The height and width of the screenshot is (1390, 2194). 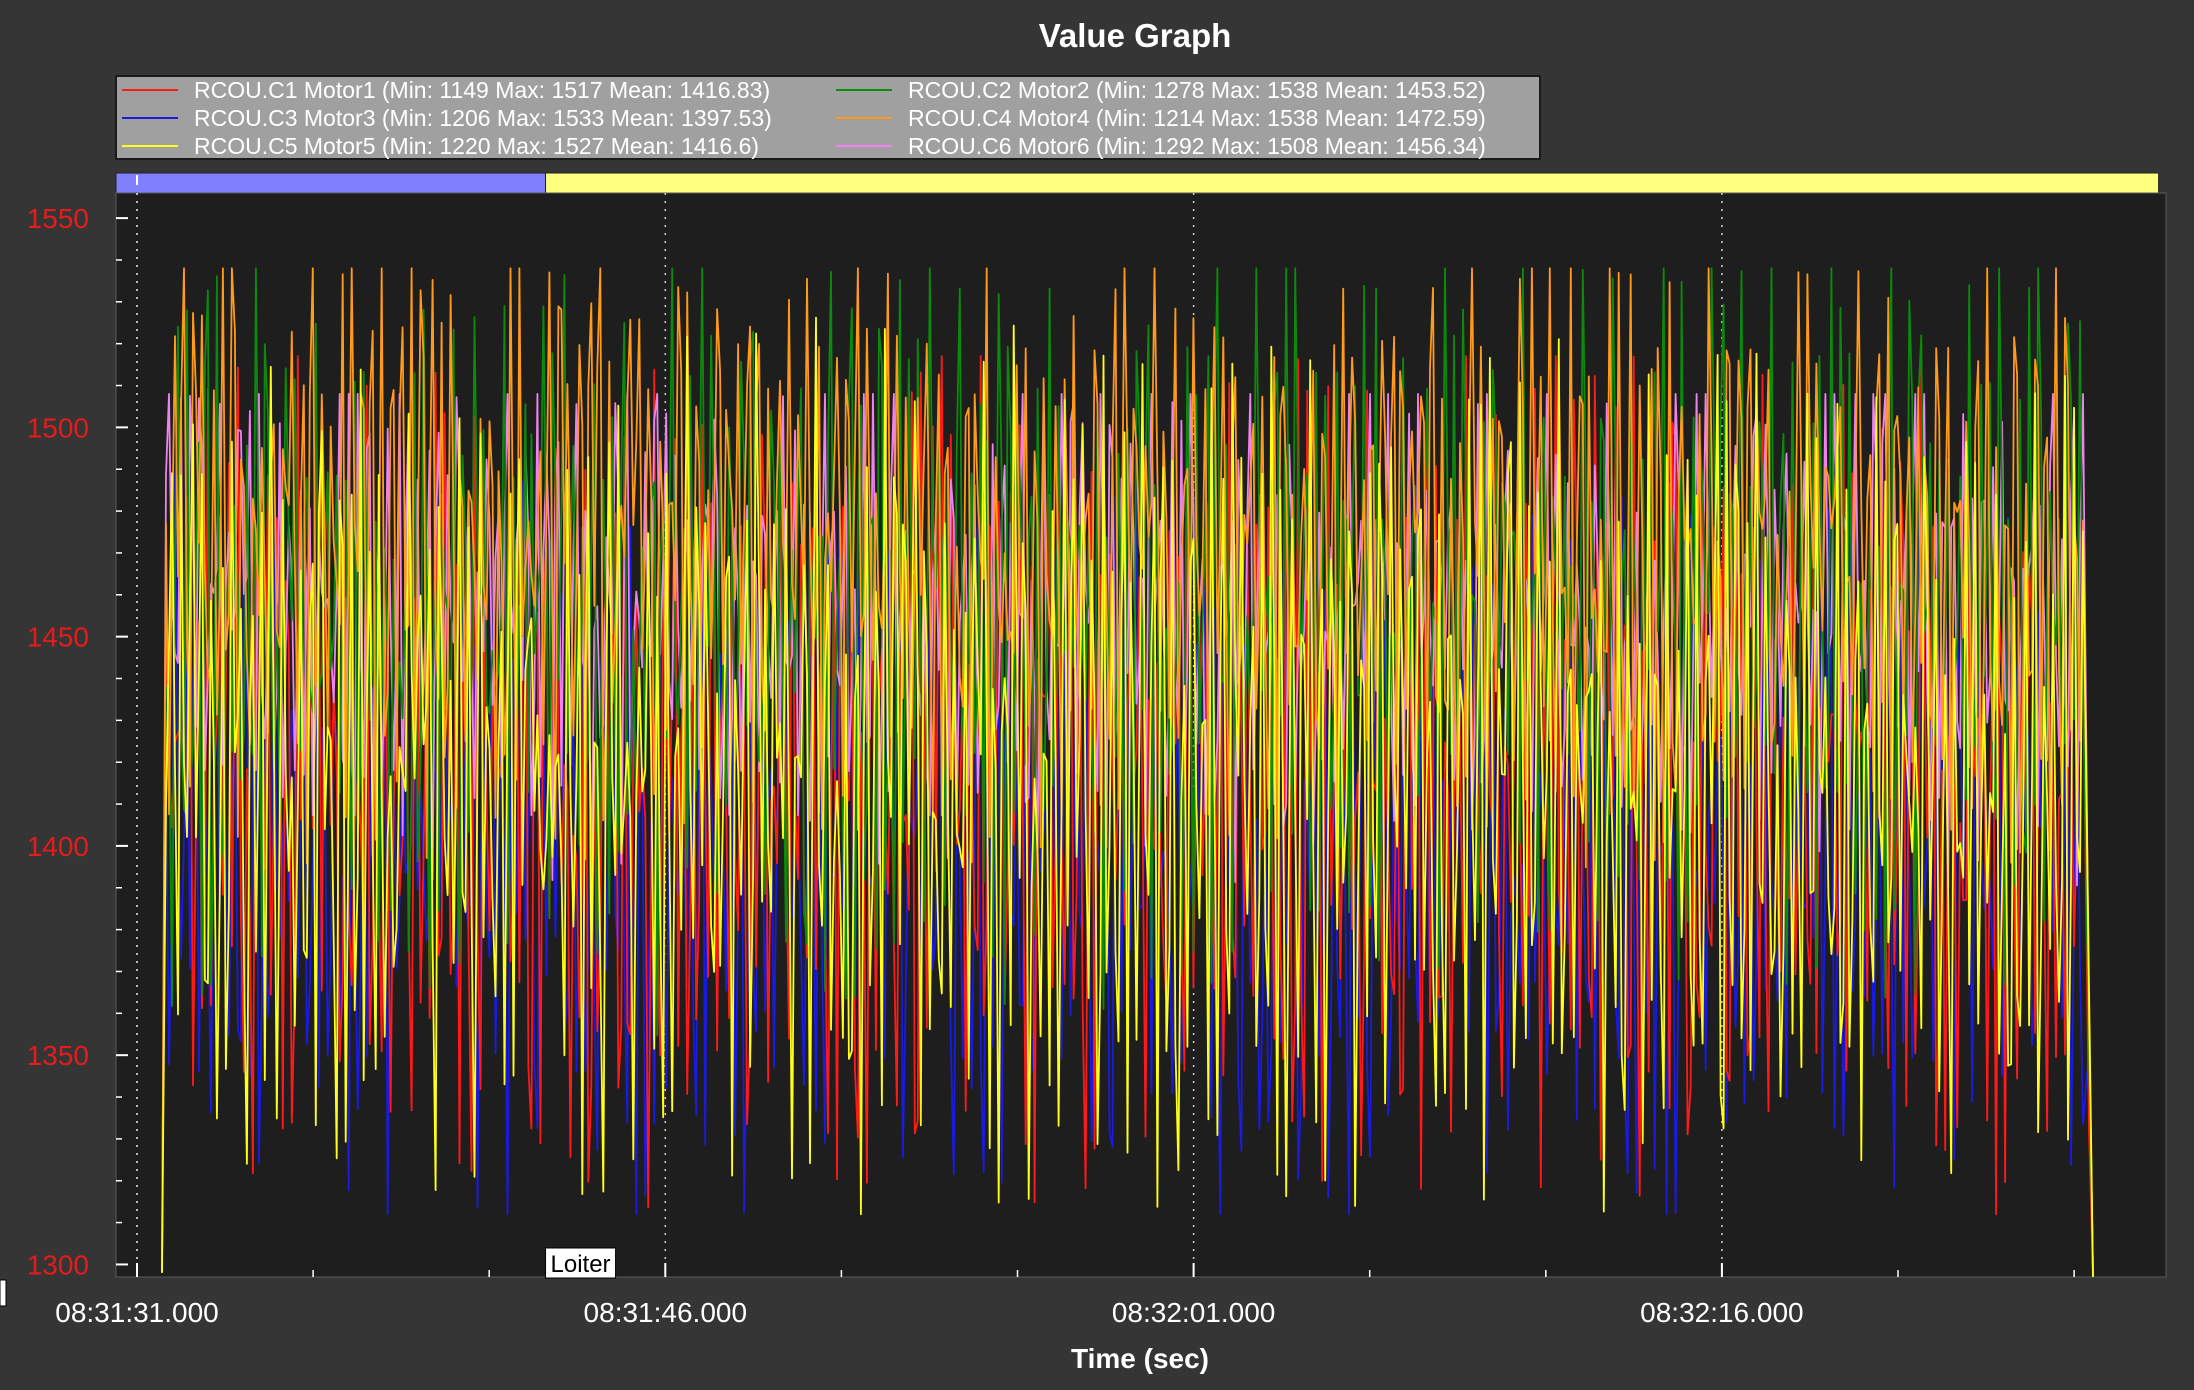 What do you see at coordinates (666, 1312) in the screenshot?
I see `x-tick-label-2: 08:31:46.000` at bounding box center [666, 1312].